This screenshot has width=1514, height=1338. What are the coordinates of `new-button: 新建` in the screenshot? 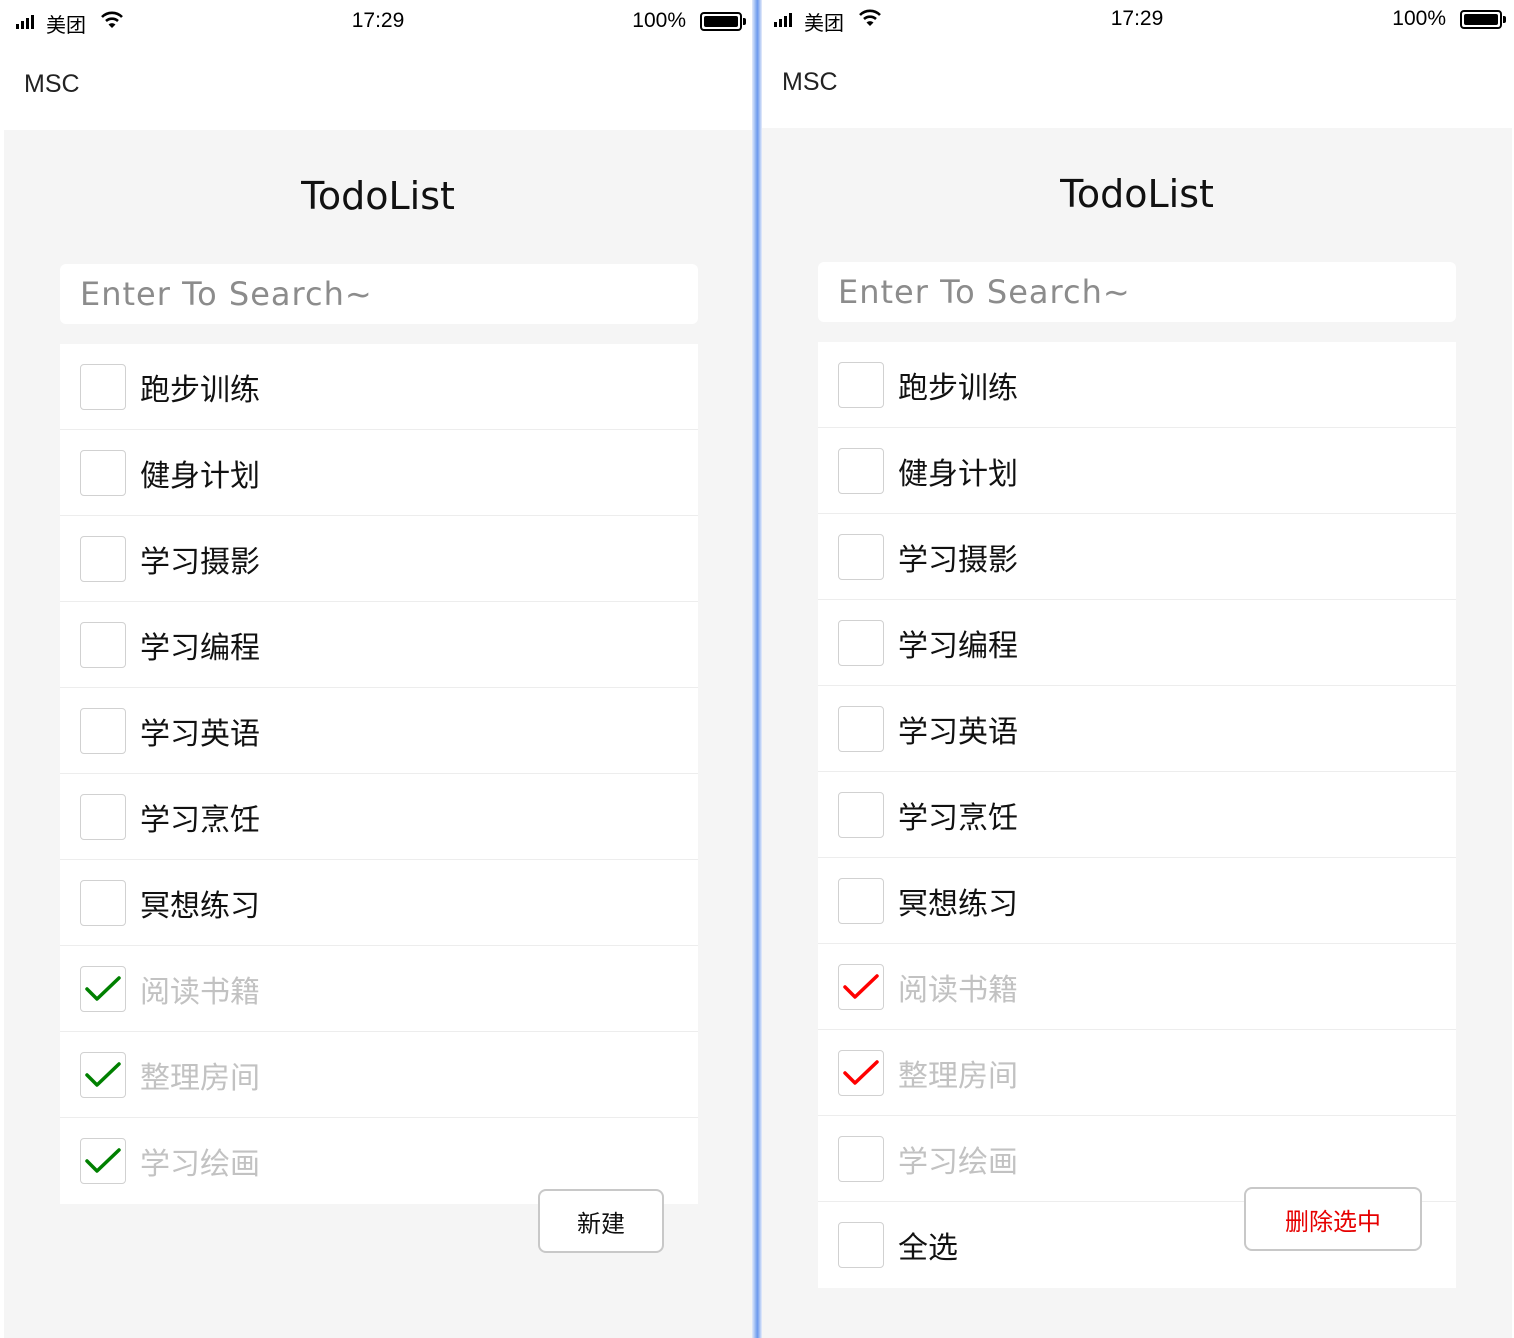 It's located at (601, 1221).